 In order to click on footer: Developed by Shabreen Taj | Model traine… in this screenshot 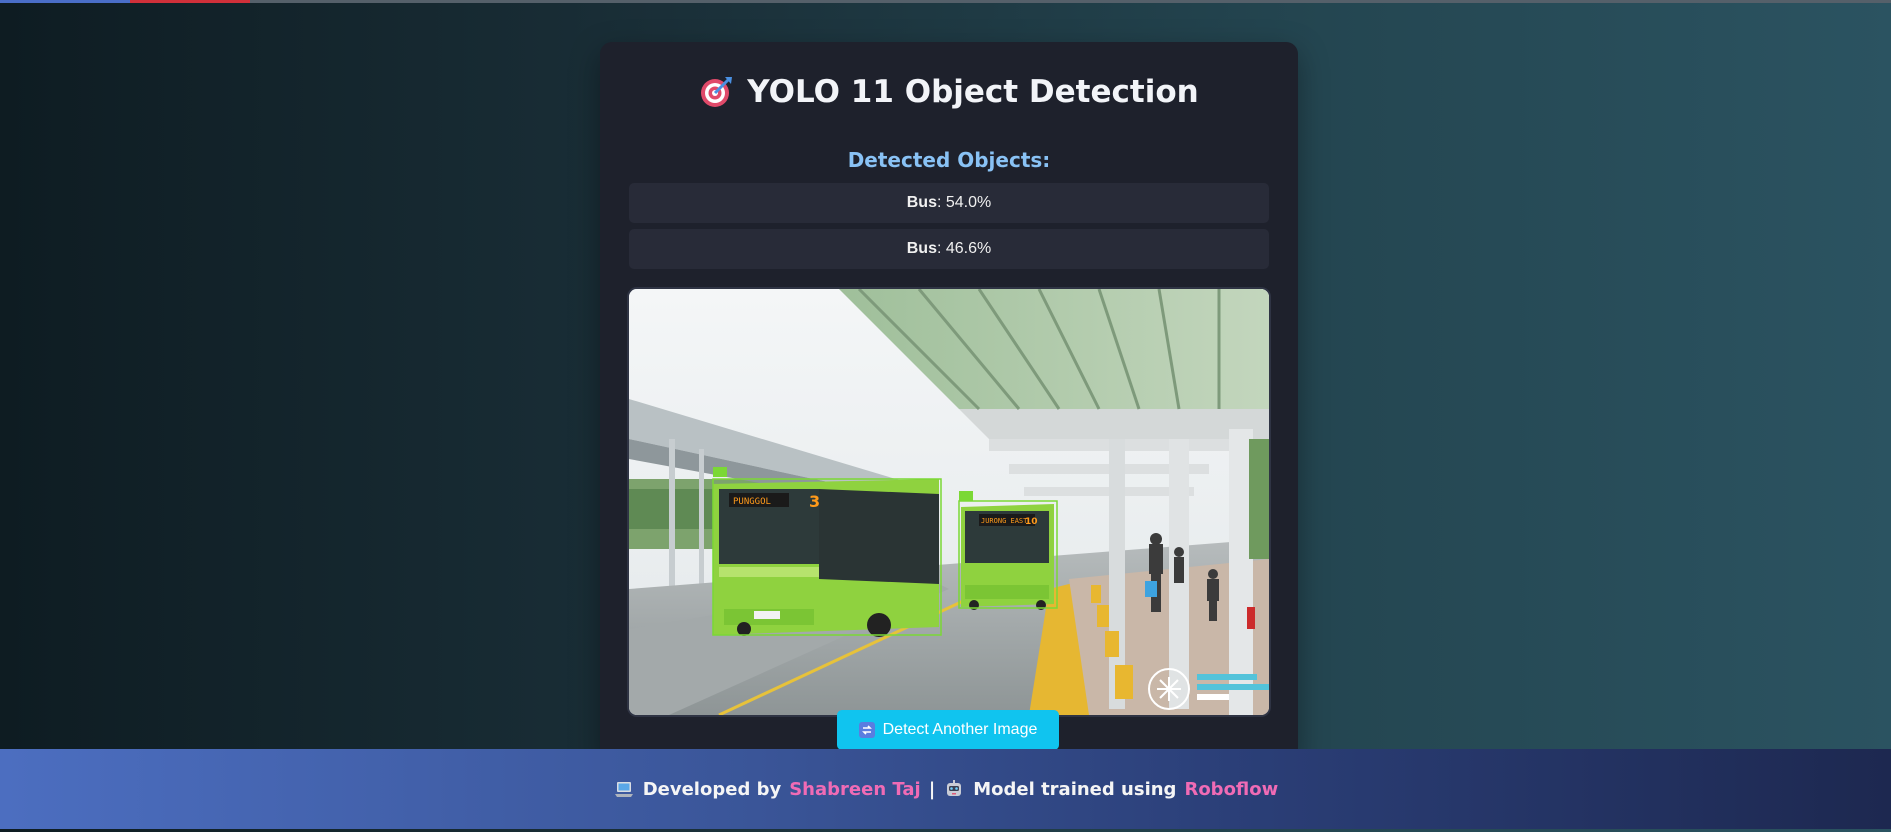, I will do `click(945, 789)`.